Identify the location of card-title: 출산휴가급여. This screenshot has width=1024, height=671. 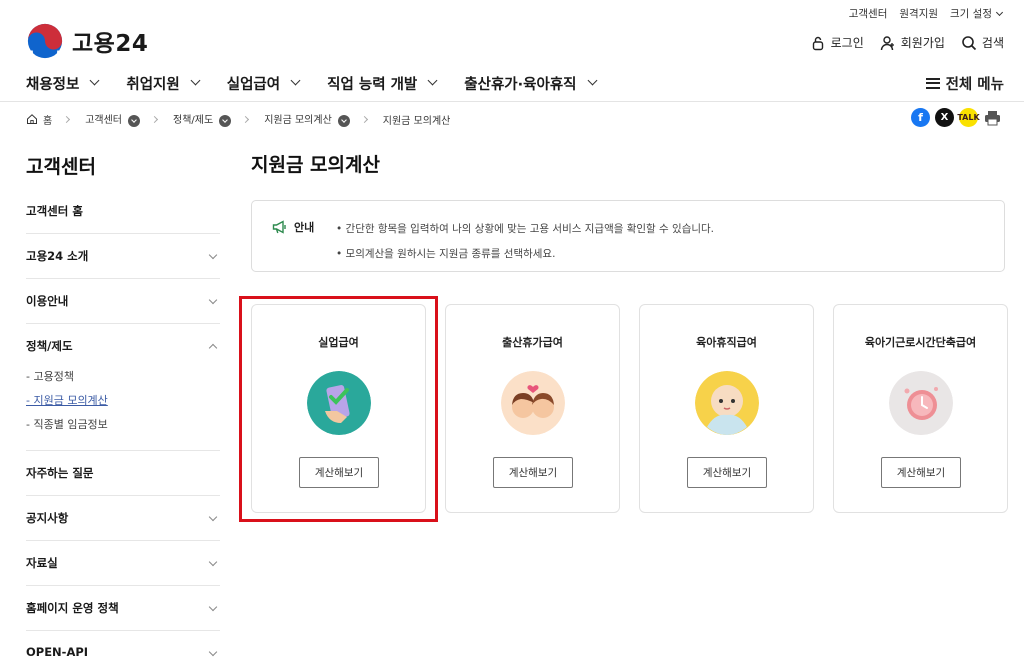
(532, 342).